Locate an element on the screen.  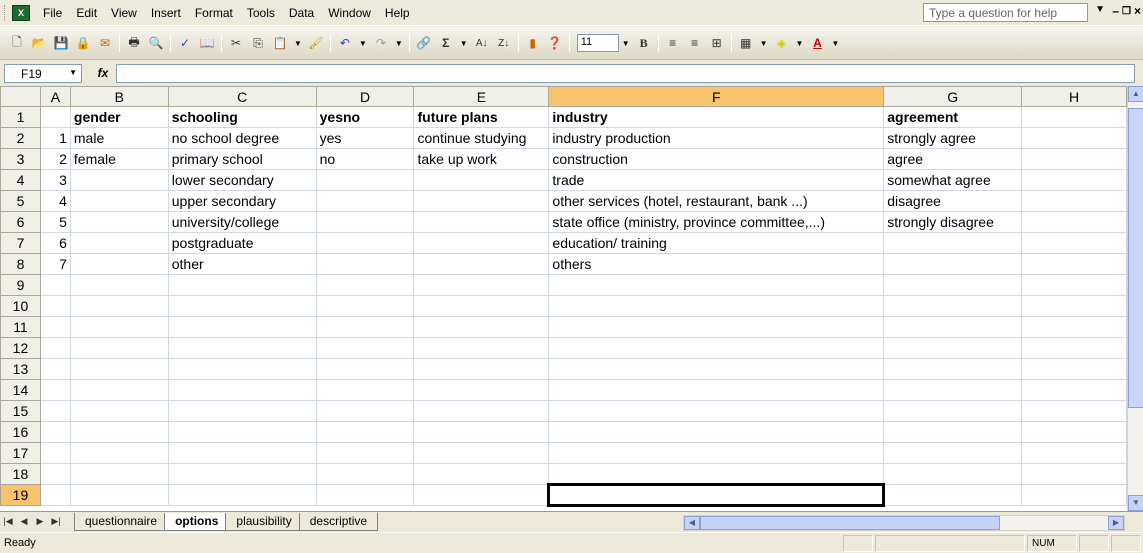
cell-a5: 4 is located at coordinates (55, 201).